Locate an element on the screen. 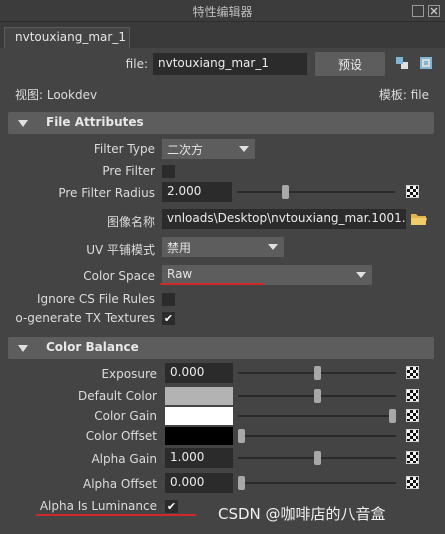 The image size is (445, 534). alpha-gain-field: 1.000 is located at coordinates (199, 458).